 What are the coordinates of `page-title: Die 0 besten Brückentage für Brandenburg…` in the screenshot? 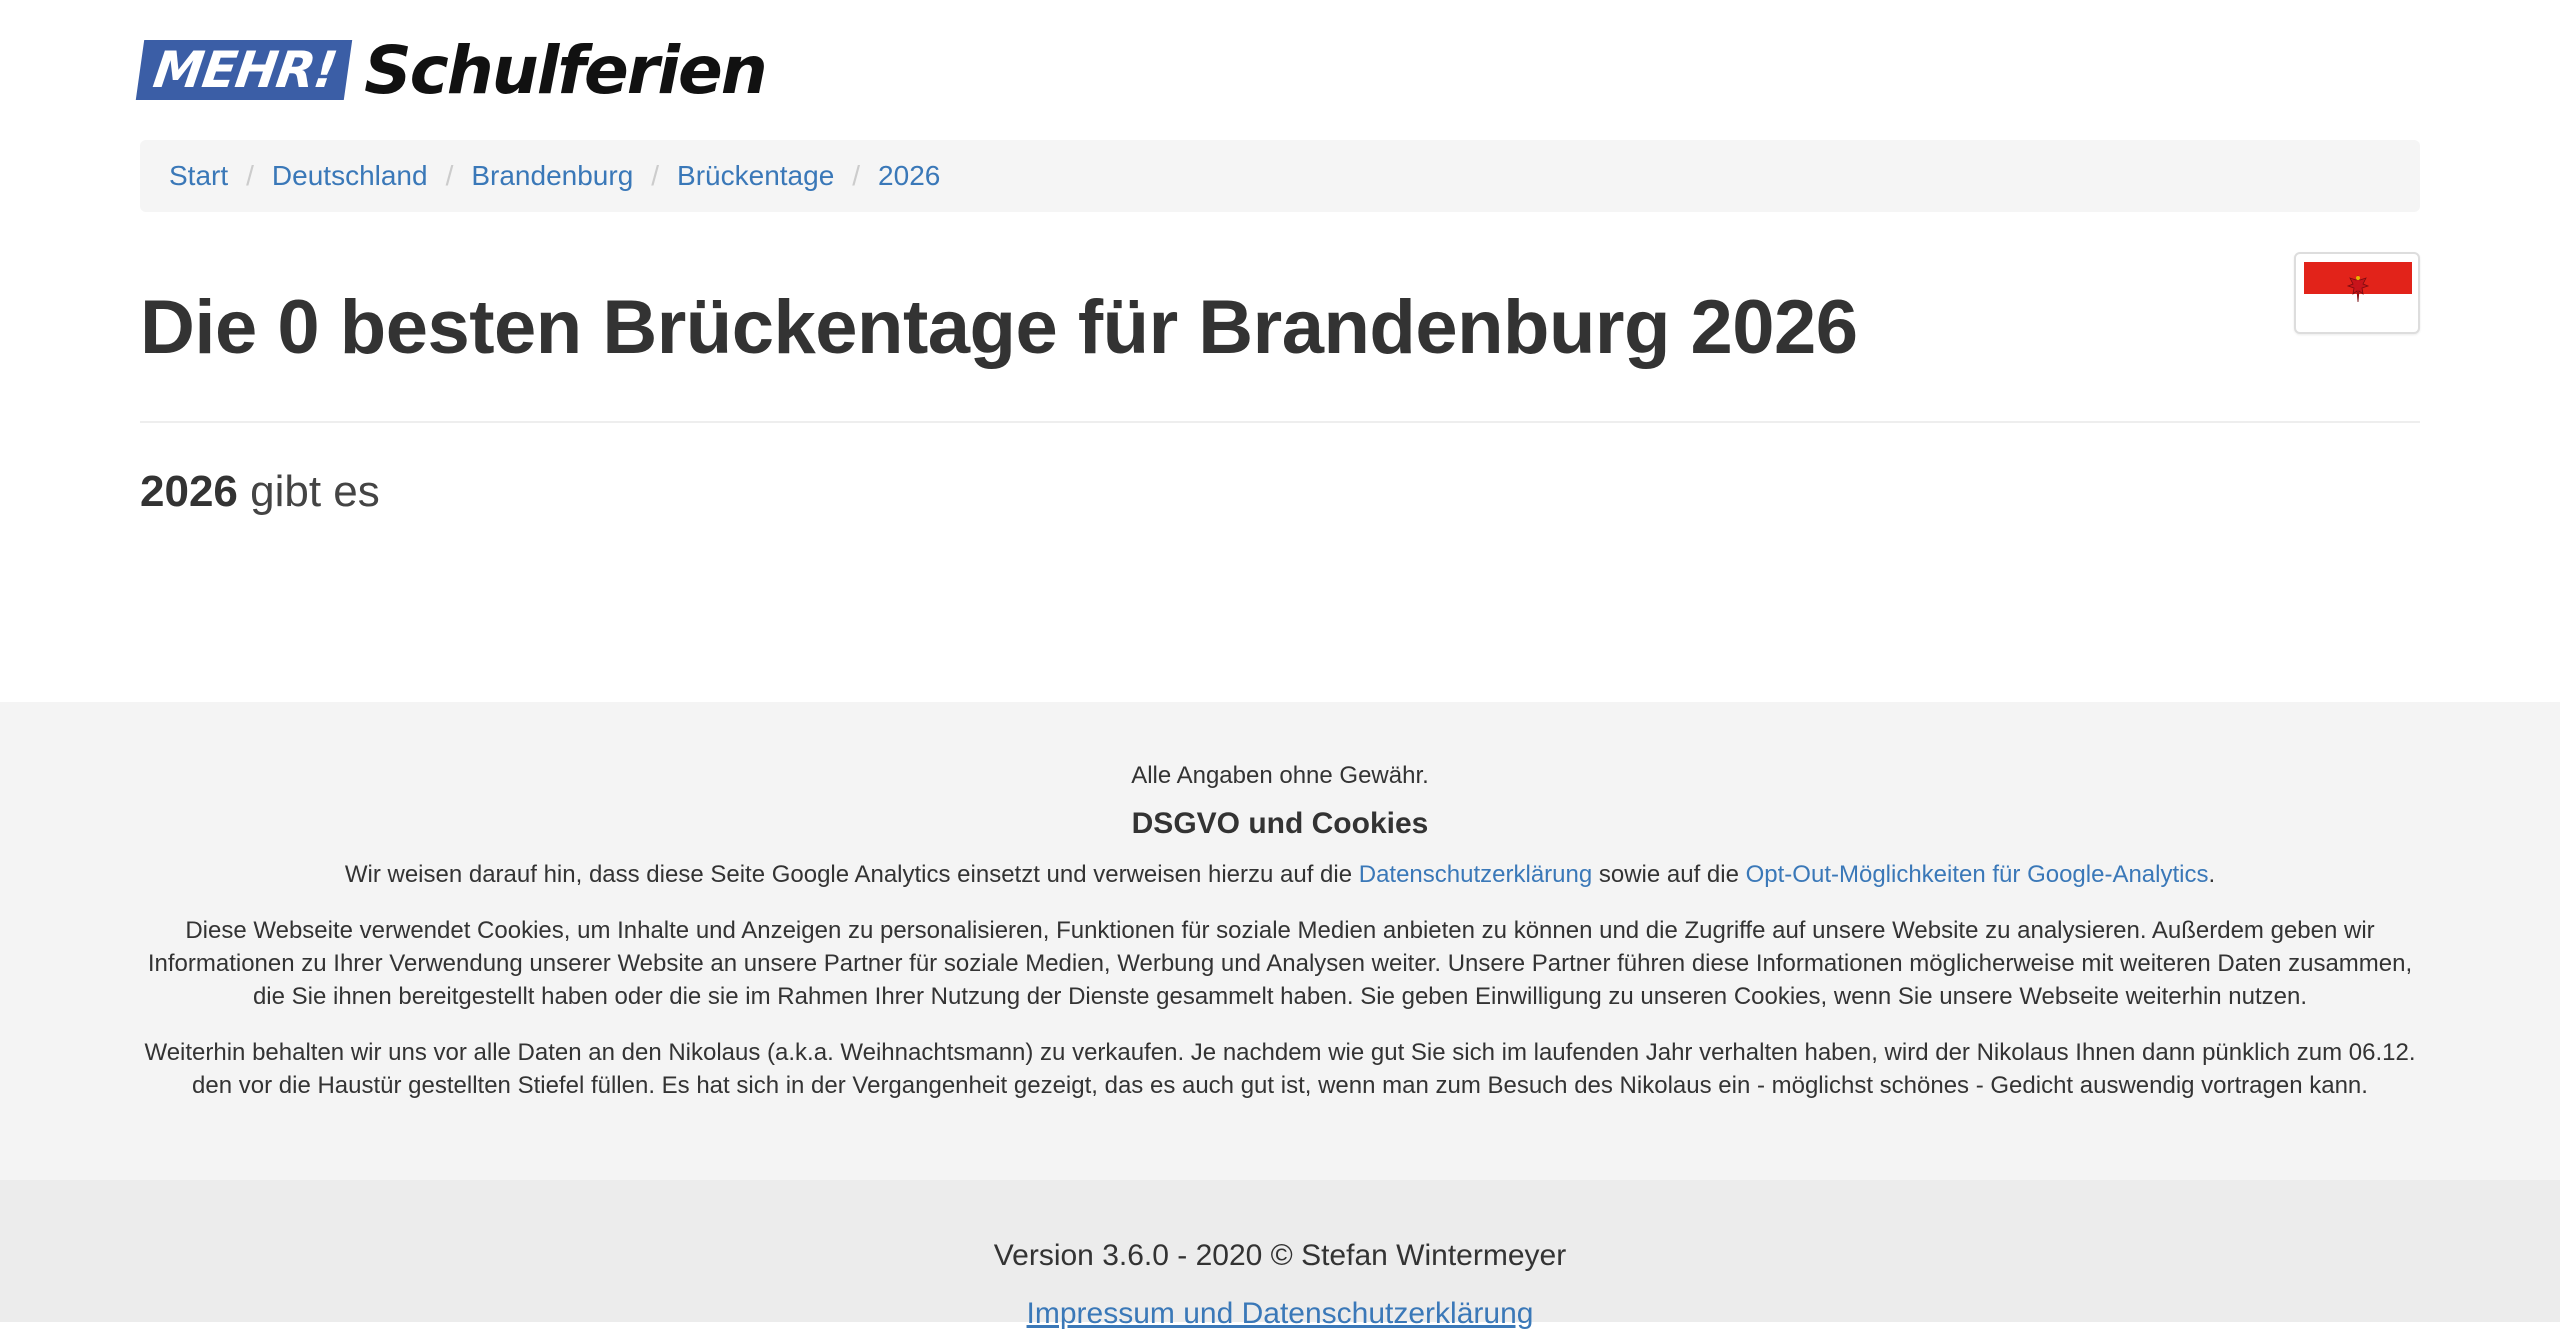 It's located at (999, 327).